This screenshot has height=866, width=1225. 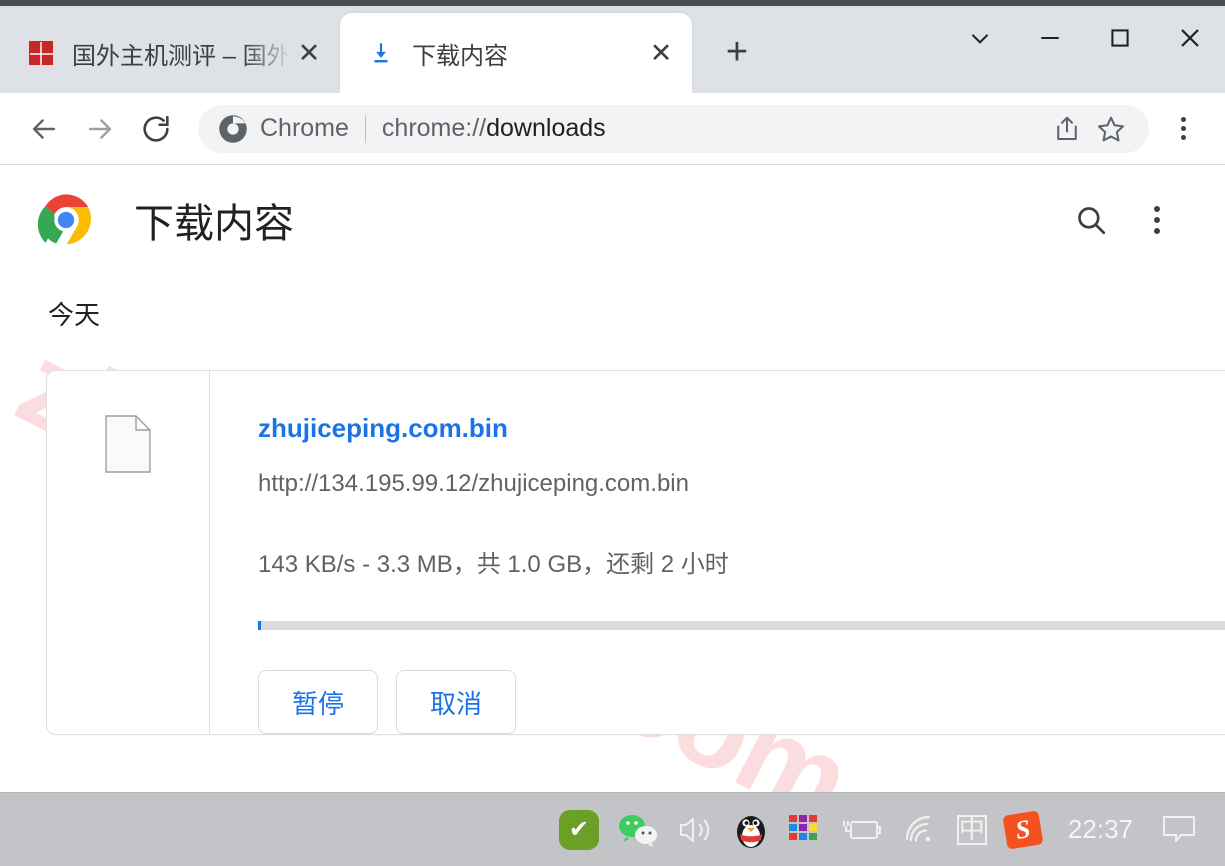 I want to click on security-check-glyph: ✔, so click(x=578, y=829).